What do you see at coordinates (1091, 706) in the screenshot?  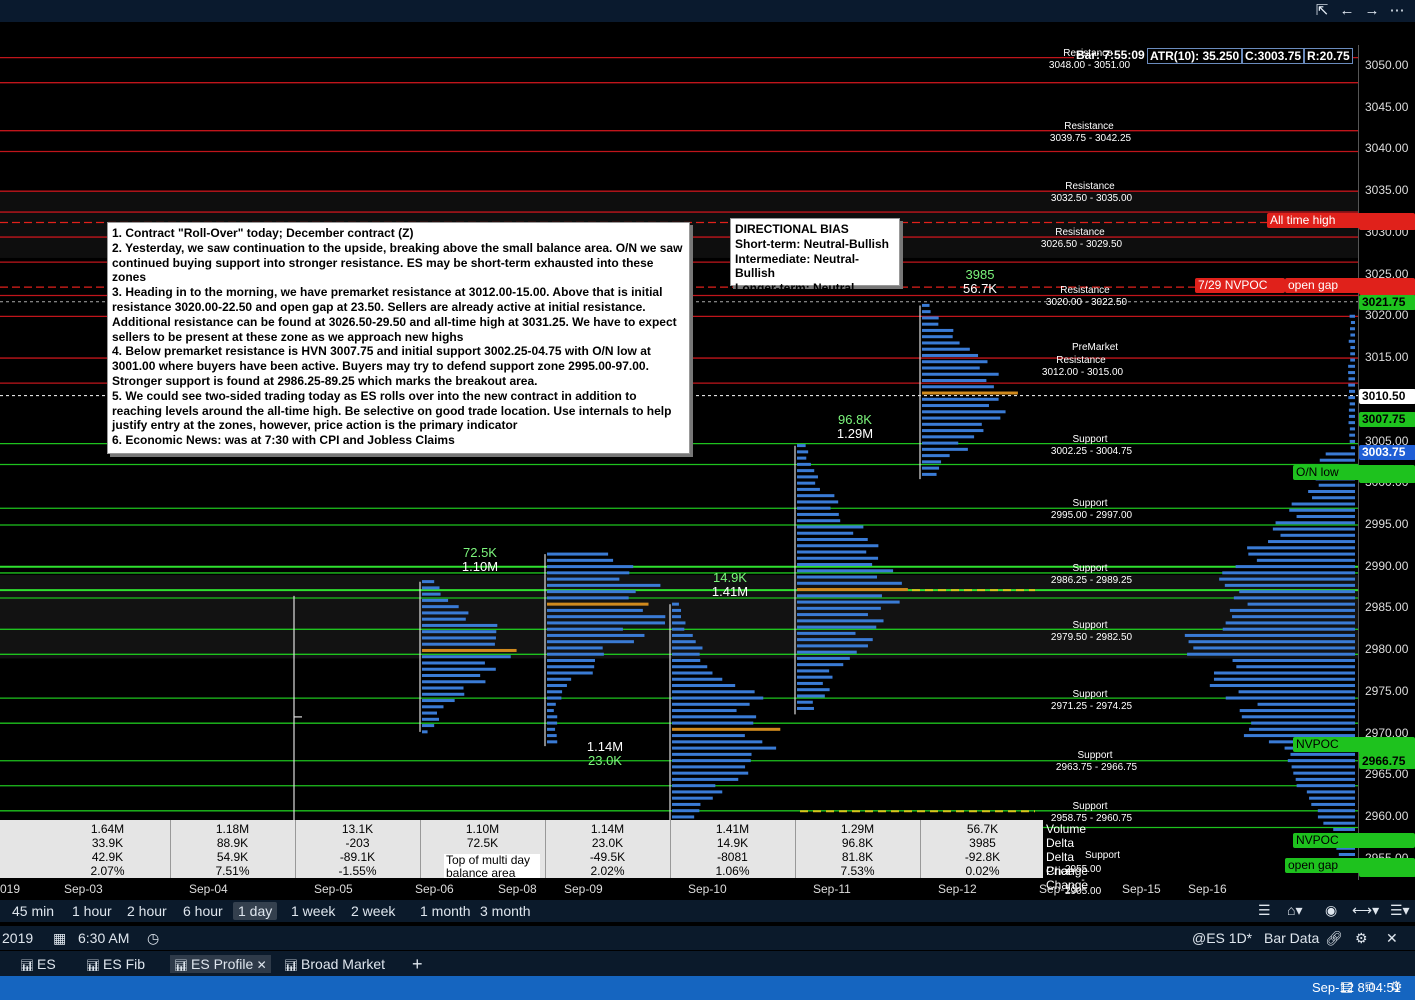 I see `zone-range: 2971.25 - 2974.25` at bounding box center [1091, 706].